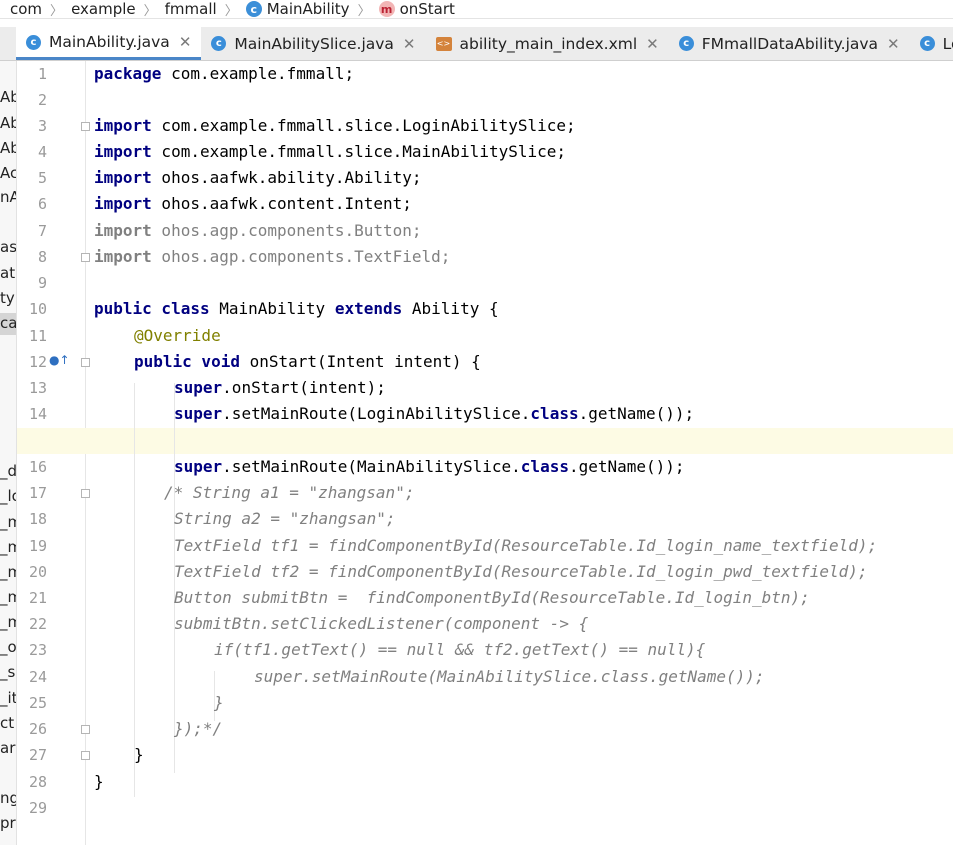  I want to click on override-marker-icon: ●↑, so click(59, 360).